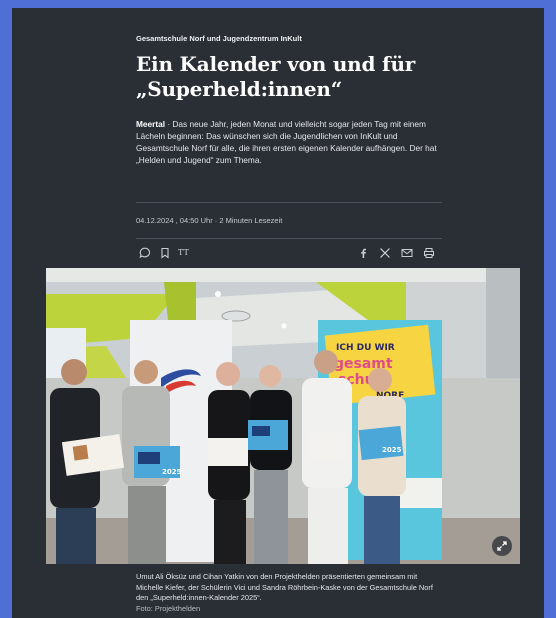 The image size is (556, 618). I want to click on lead-location: Meertal, so click(151, 124).